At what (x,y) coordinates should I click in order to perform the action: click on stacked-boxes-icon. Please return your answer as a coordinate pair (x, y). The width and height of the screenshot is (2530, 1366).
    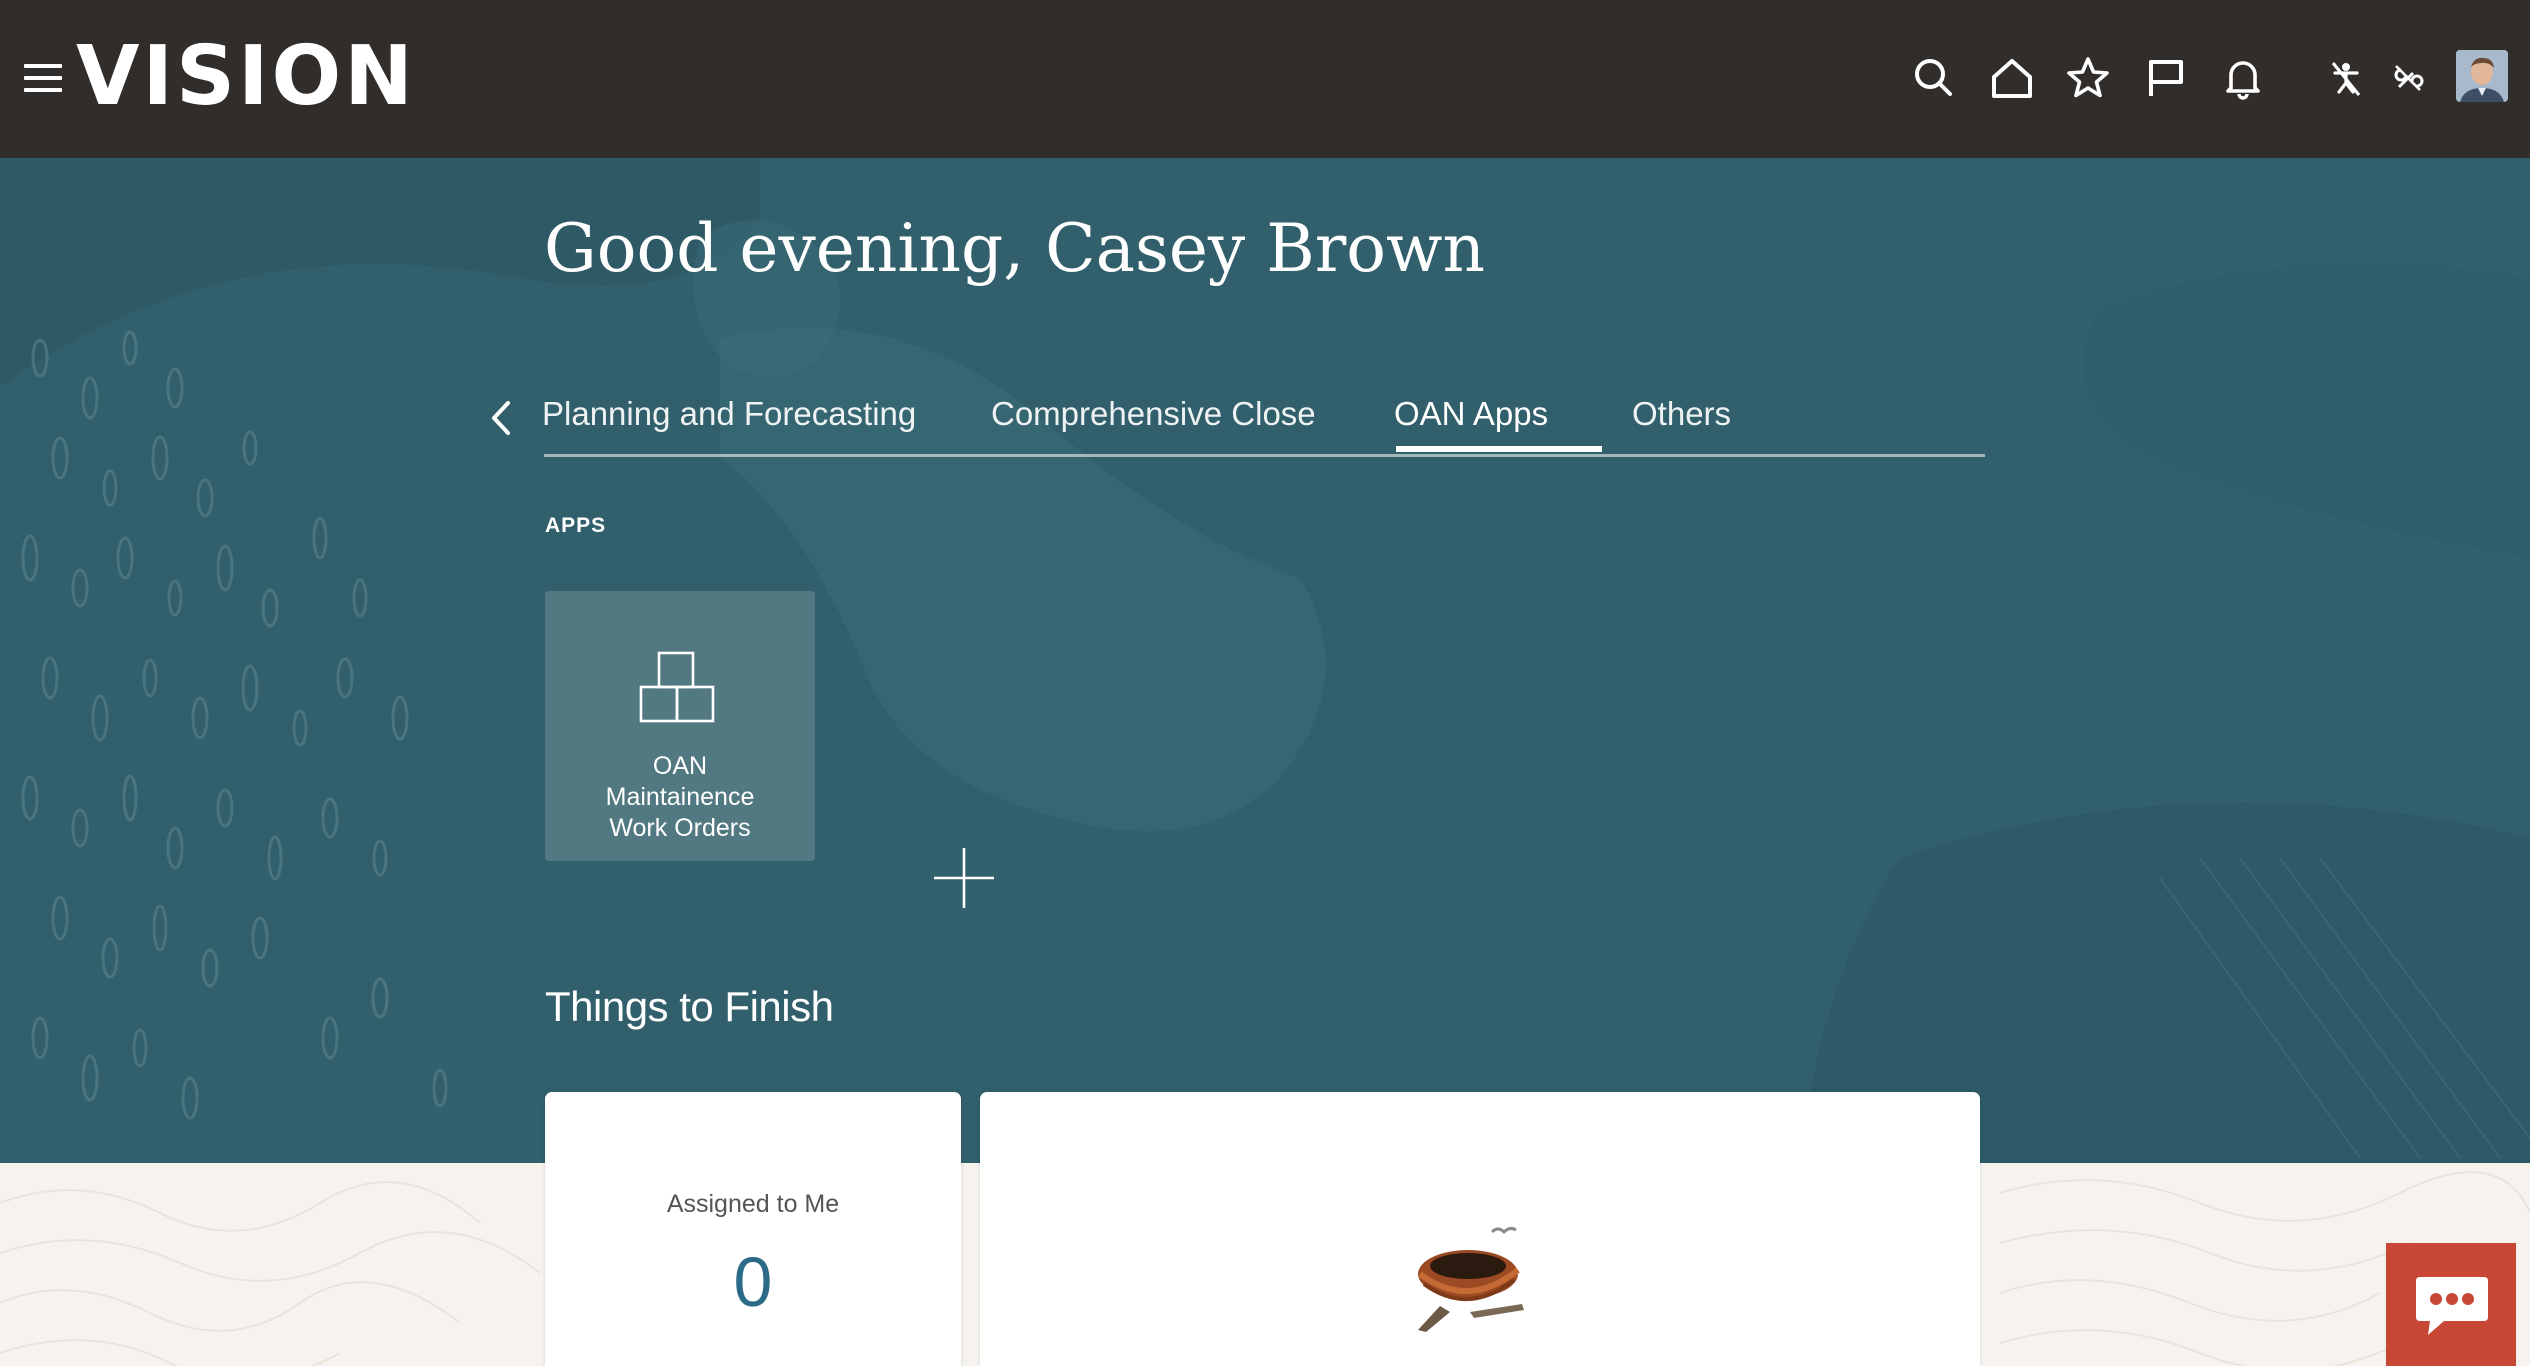
    Looking at the image, I should click on (677, 687).